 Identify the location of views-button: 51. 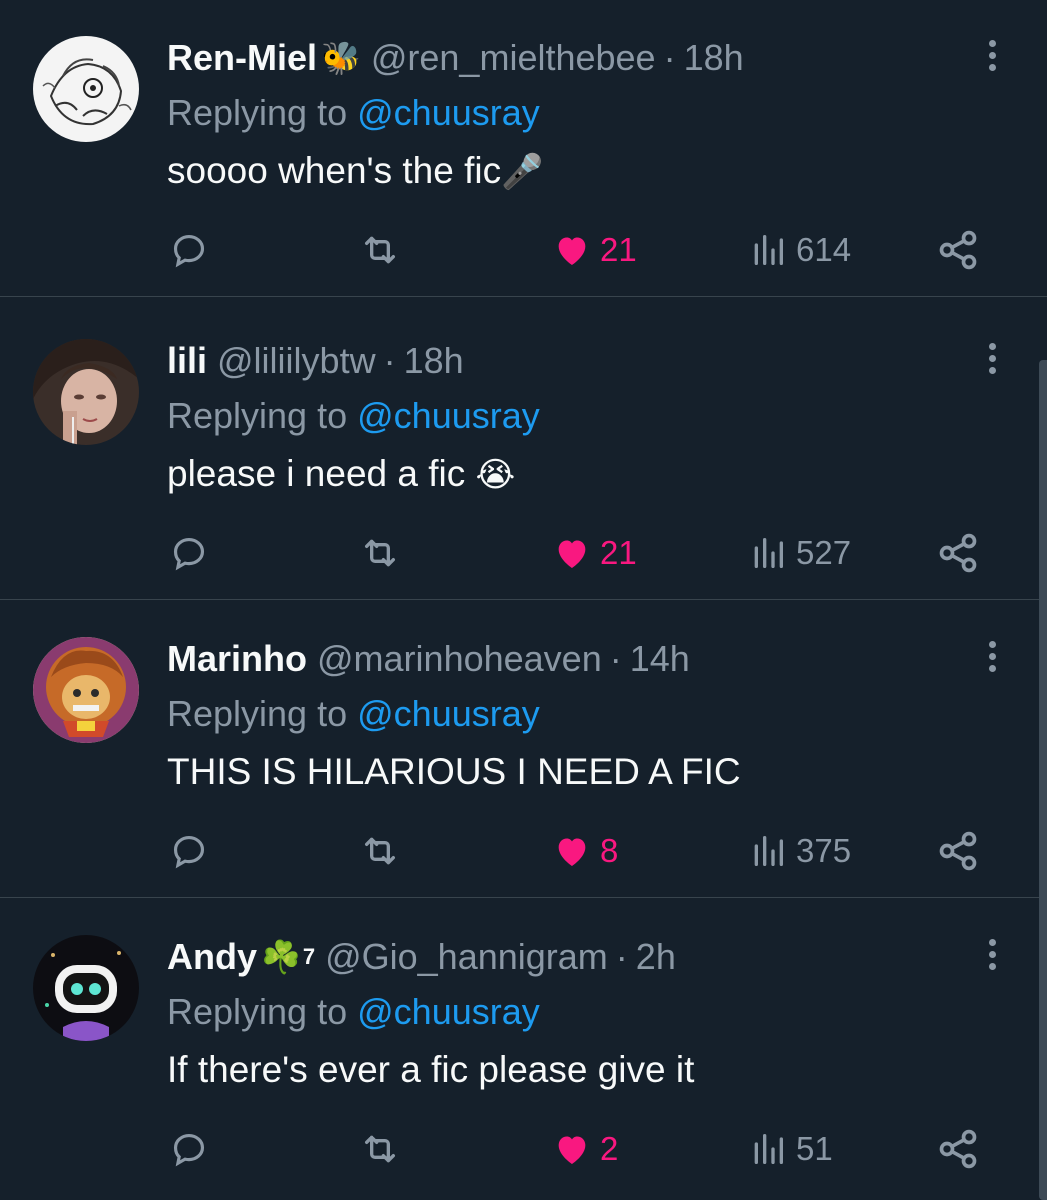
(790, 1149).